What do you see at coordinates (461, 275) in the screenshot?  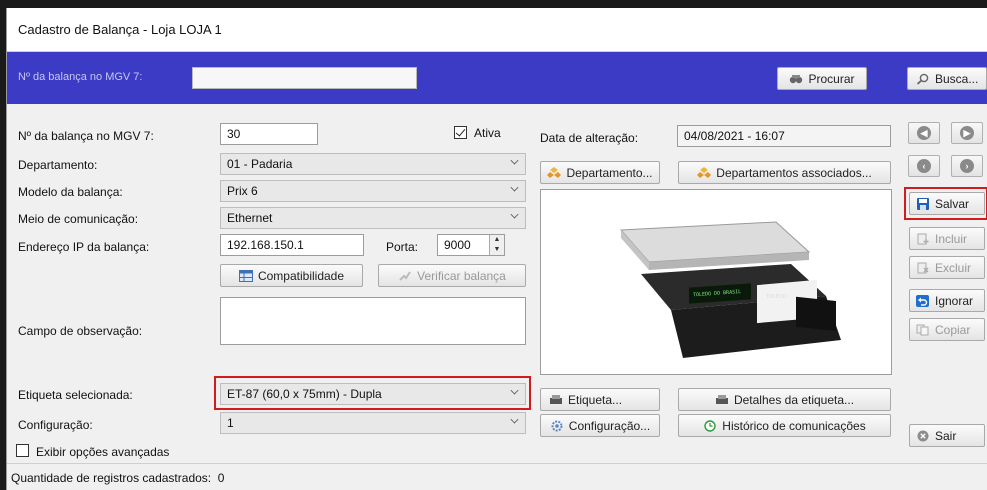 I see `verificar-label: Verificar balança` at bounding box center [461, 275].